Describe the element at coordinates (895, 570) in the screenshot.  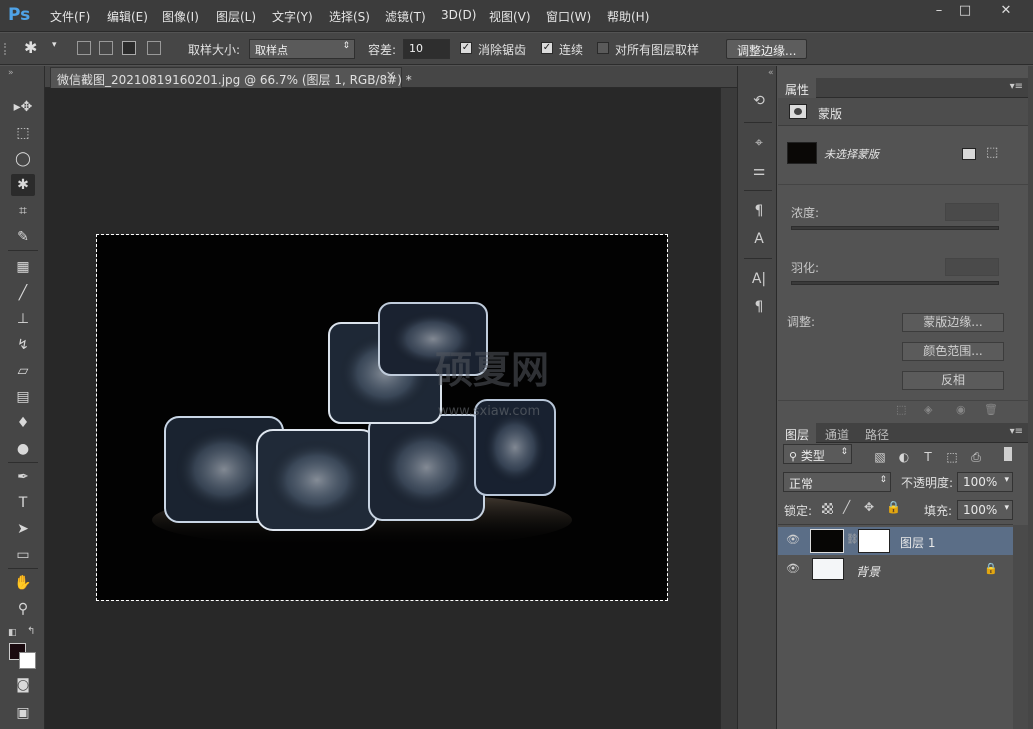
I see `layer-row-background: 👁 背景 🔒` at that location.